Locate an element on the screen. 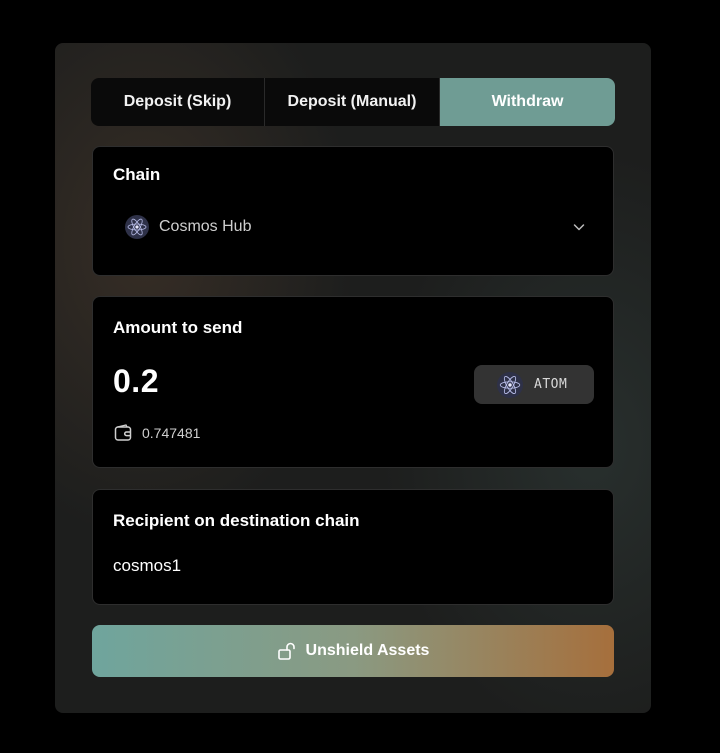  token-select-button: ATOM is located at coordinates (534, 384).